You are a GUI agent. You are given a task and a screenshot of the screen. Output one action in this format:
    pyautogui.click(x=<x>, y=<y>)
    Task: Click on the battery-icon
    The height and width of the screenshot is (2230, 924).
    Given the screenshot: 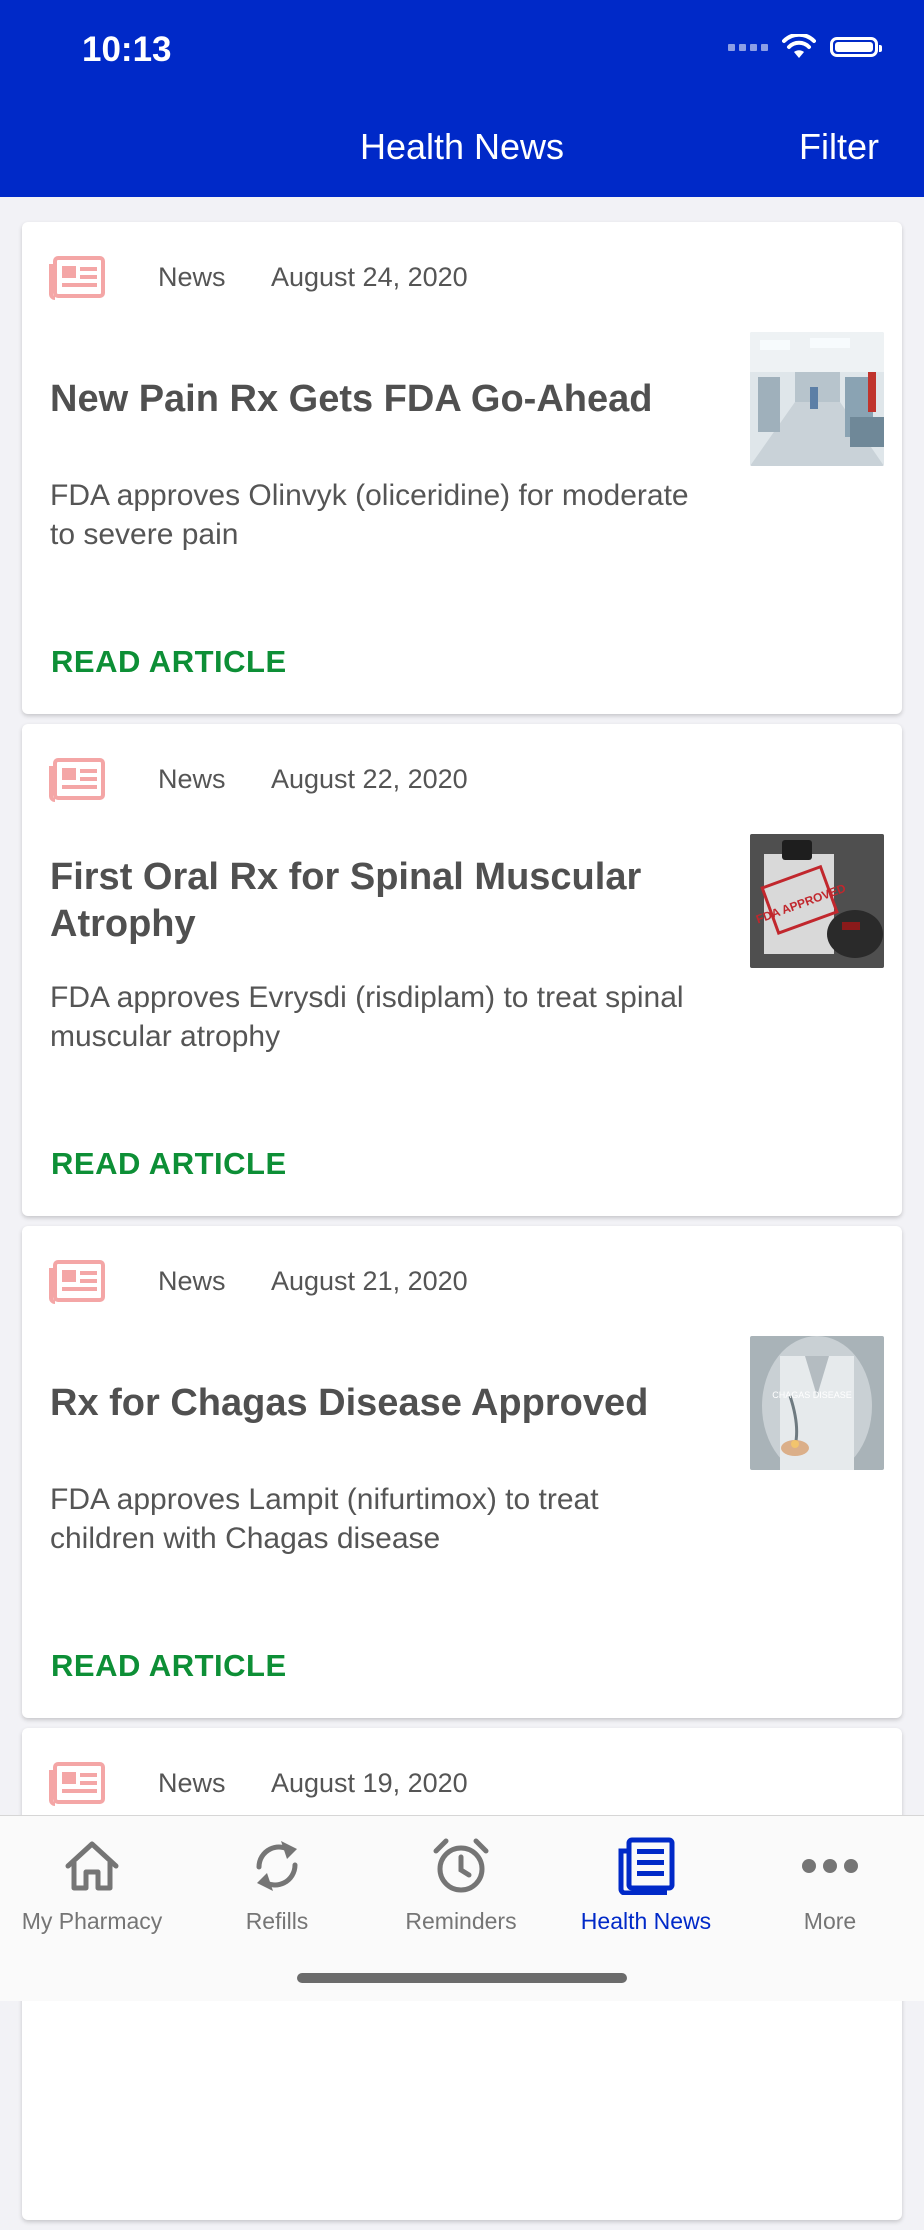 What is the action you would take?
    pyautogui.click(x=856, y=47)
    